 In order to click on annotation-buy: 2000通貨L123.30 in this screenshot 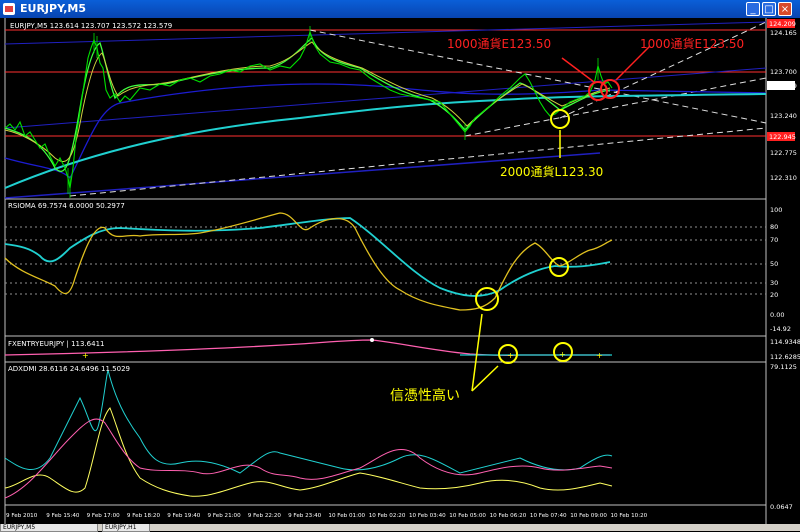, I will do `click(551, 171)`.